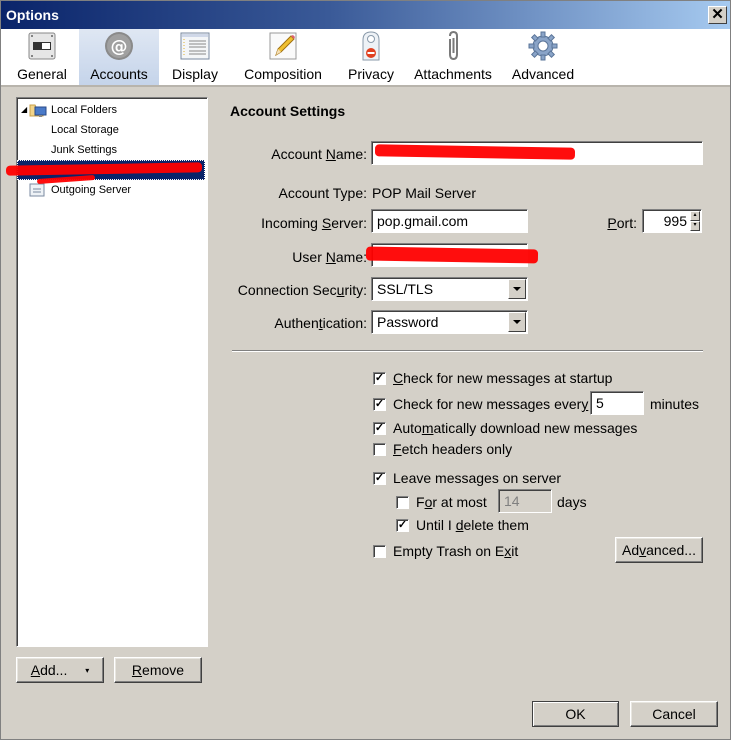  Describe the element at coordinates (543, 46) in the screenshot. I see `gear-icon` at that location.